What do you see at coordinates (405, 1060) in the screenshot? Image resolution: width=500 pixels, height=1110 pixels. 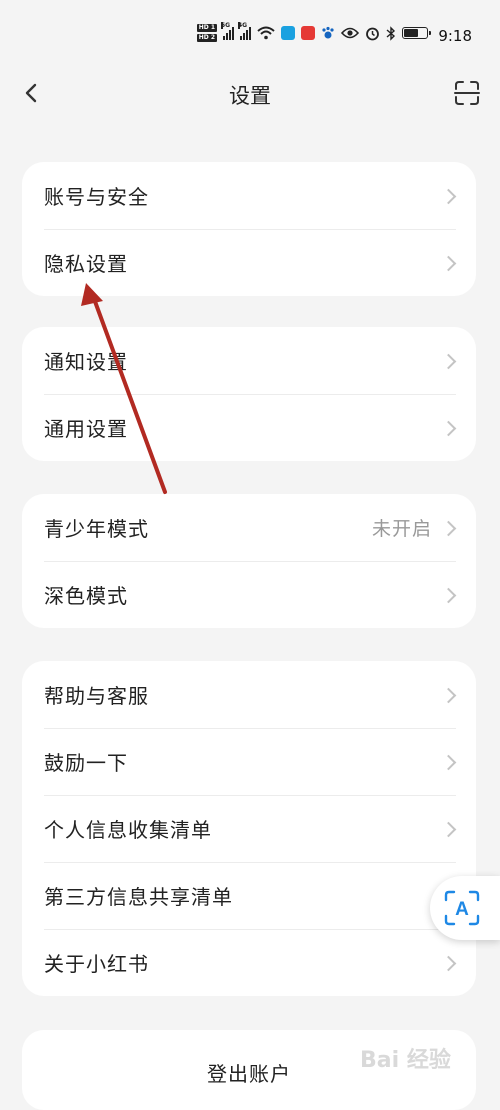 I see `watermark: Bai 经验` at bounding box center [405, 1060].